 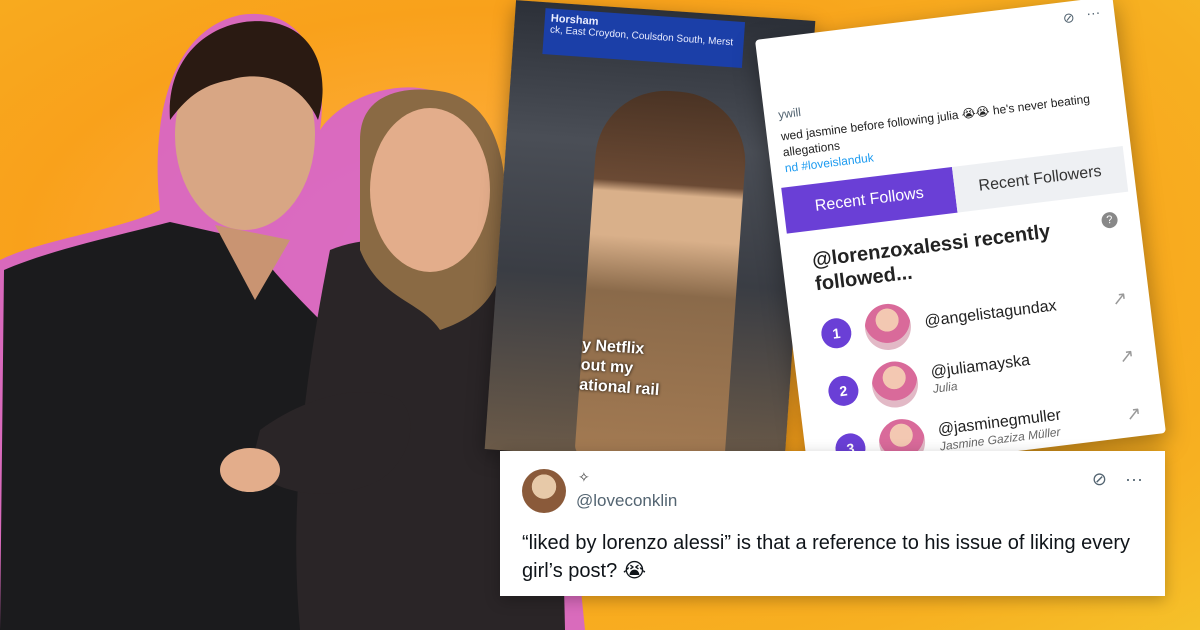 I want to click on sparkle-icon: ✧, so click(x=584, y=477).